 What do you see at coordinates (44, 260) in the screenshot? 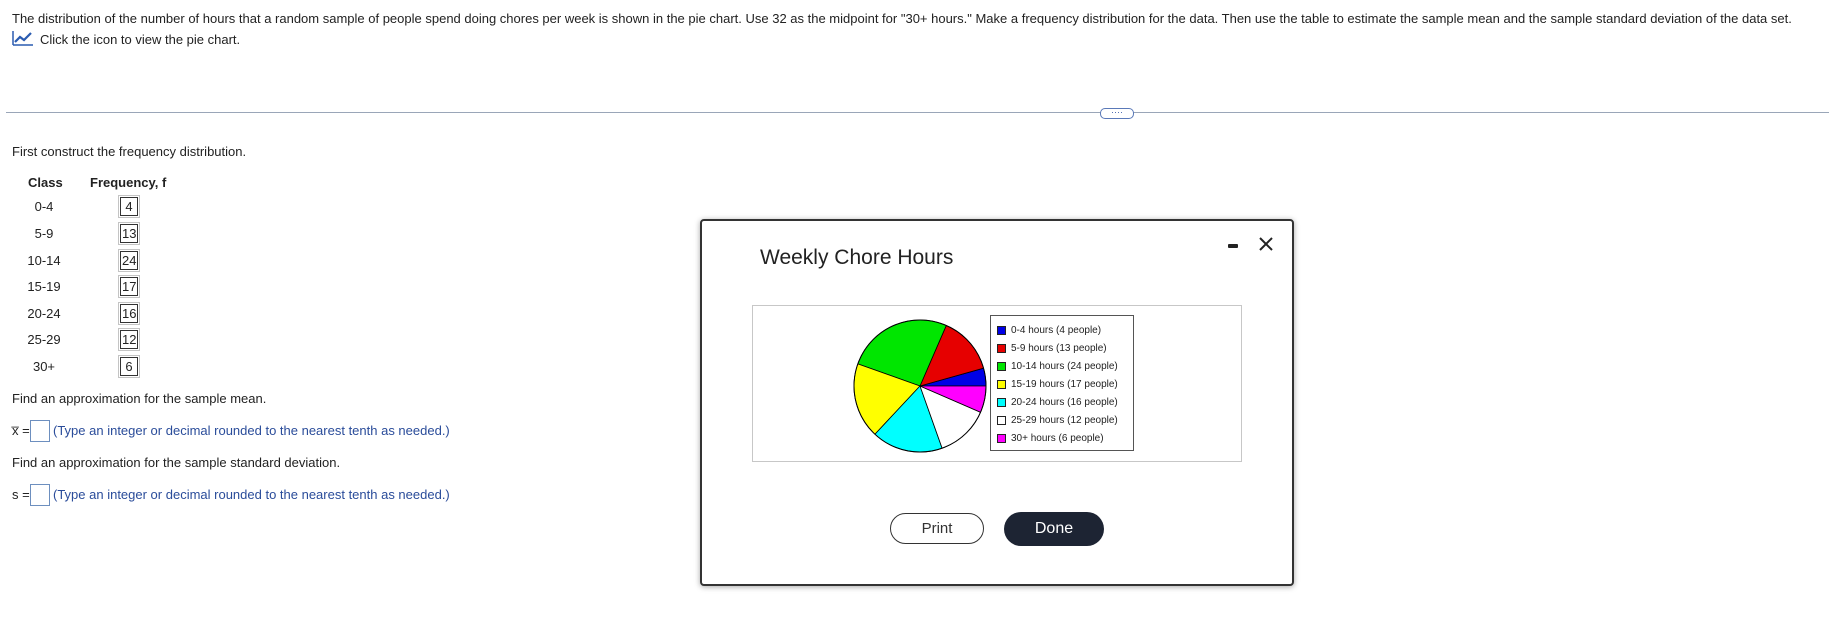
I see `class-cell: 10-14` at bounding box center [44, 260].